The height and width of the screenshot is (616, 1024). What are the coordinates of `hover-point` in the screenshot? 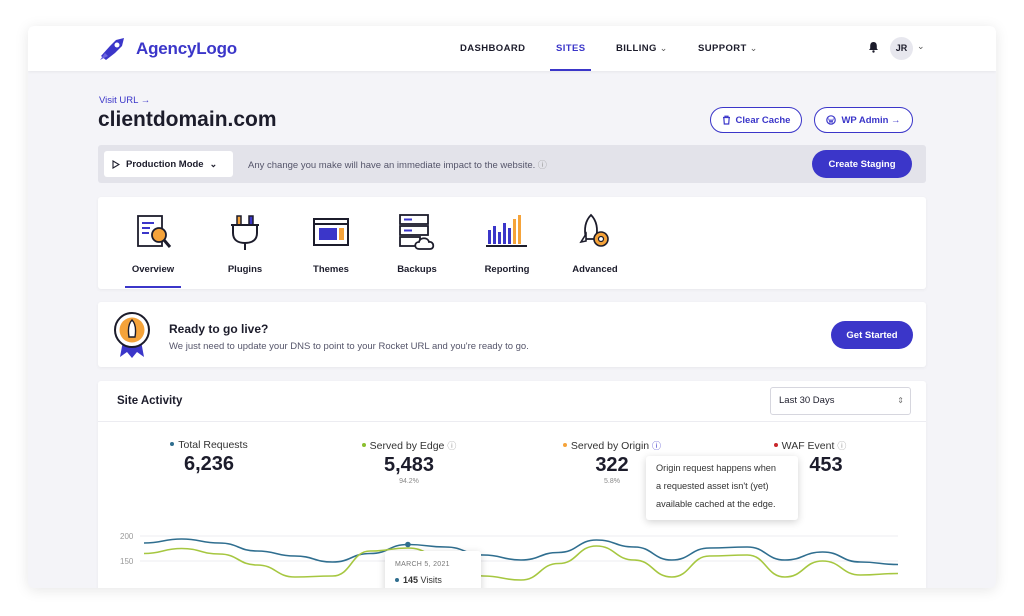 It's located at (408, 544).